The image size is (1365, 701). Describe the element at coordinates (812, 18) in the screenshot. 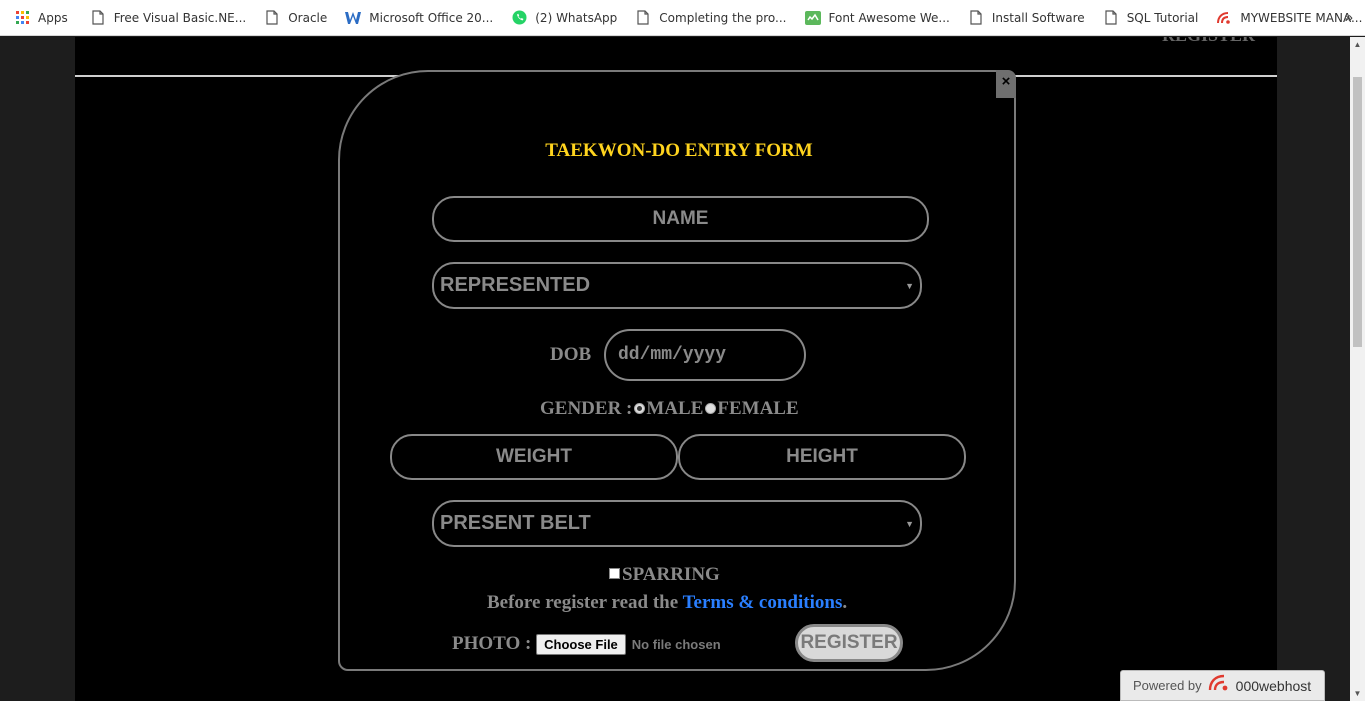

I see `font-awesome-icon` at that location.